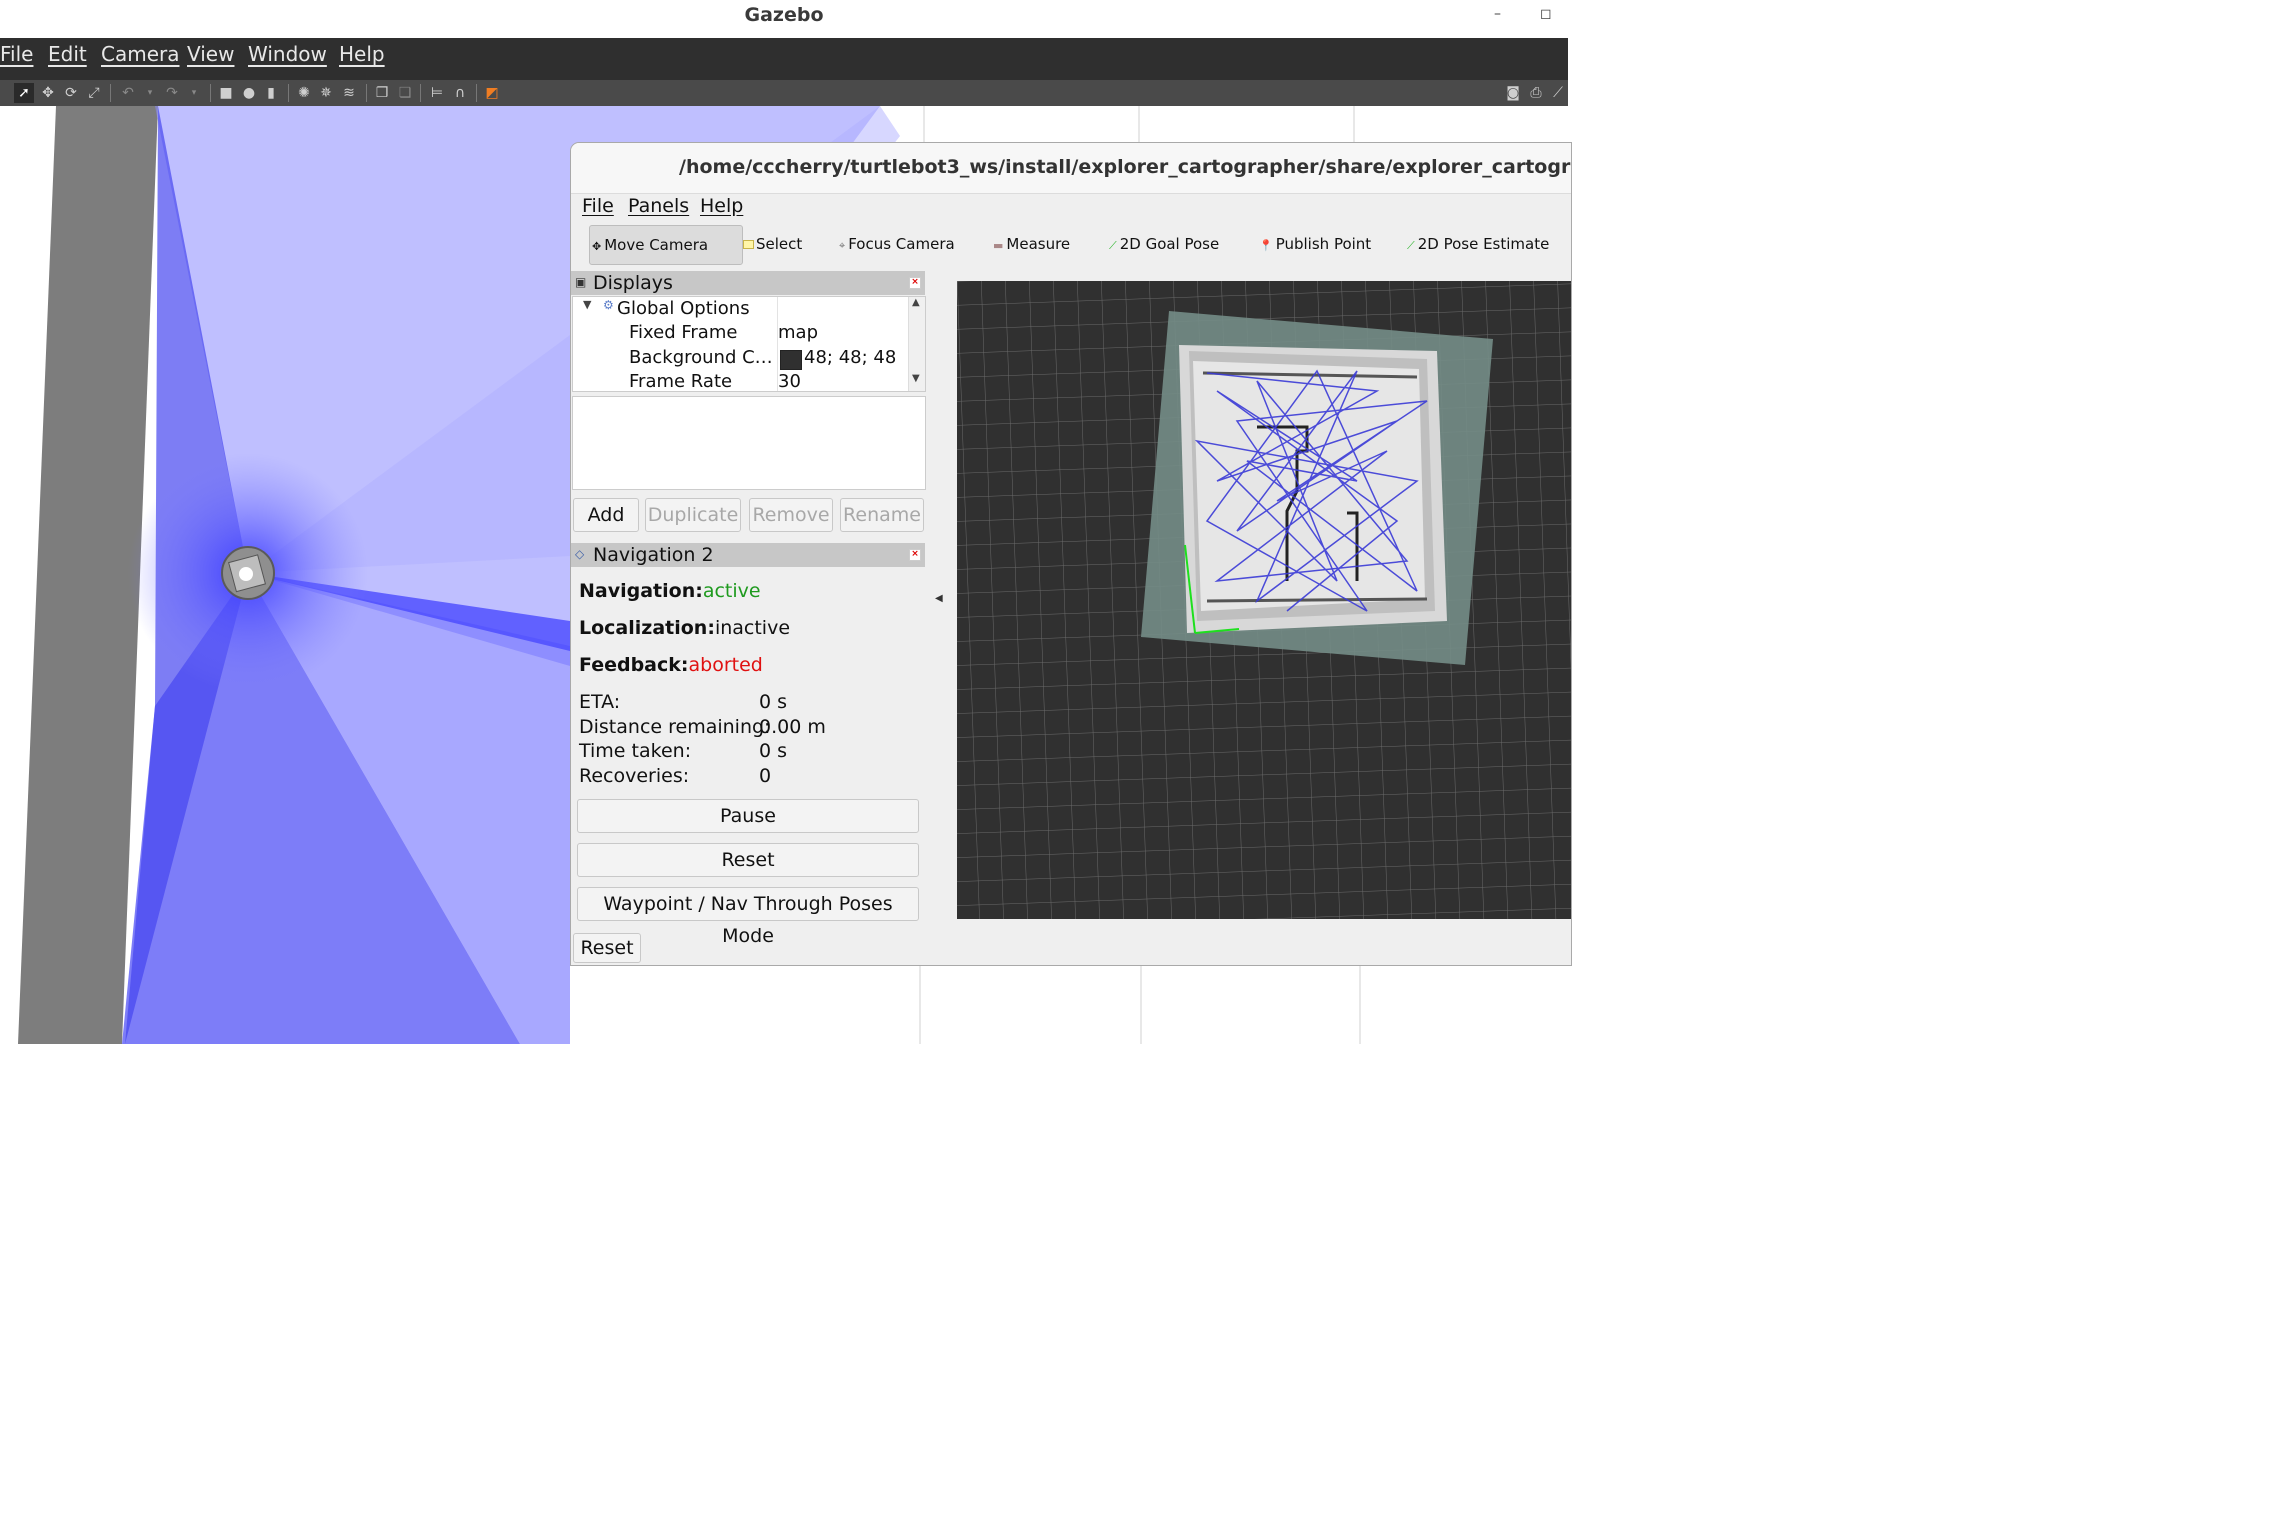 The image size is (2288, 1524). I want to click on copy-icon: ❐, so click(382, 93).